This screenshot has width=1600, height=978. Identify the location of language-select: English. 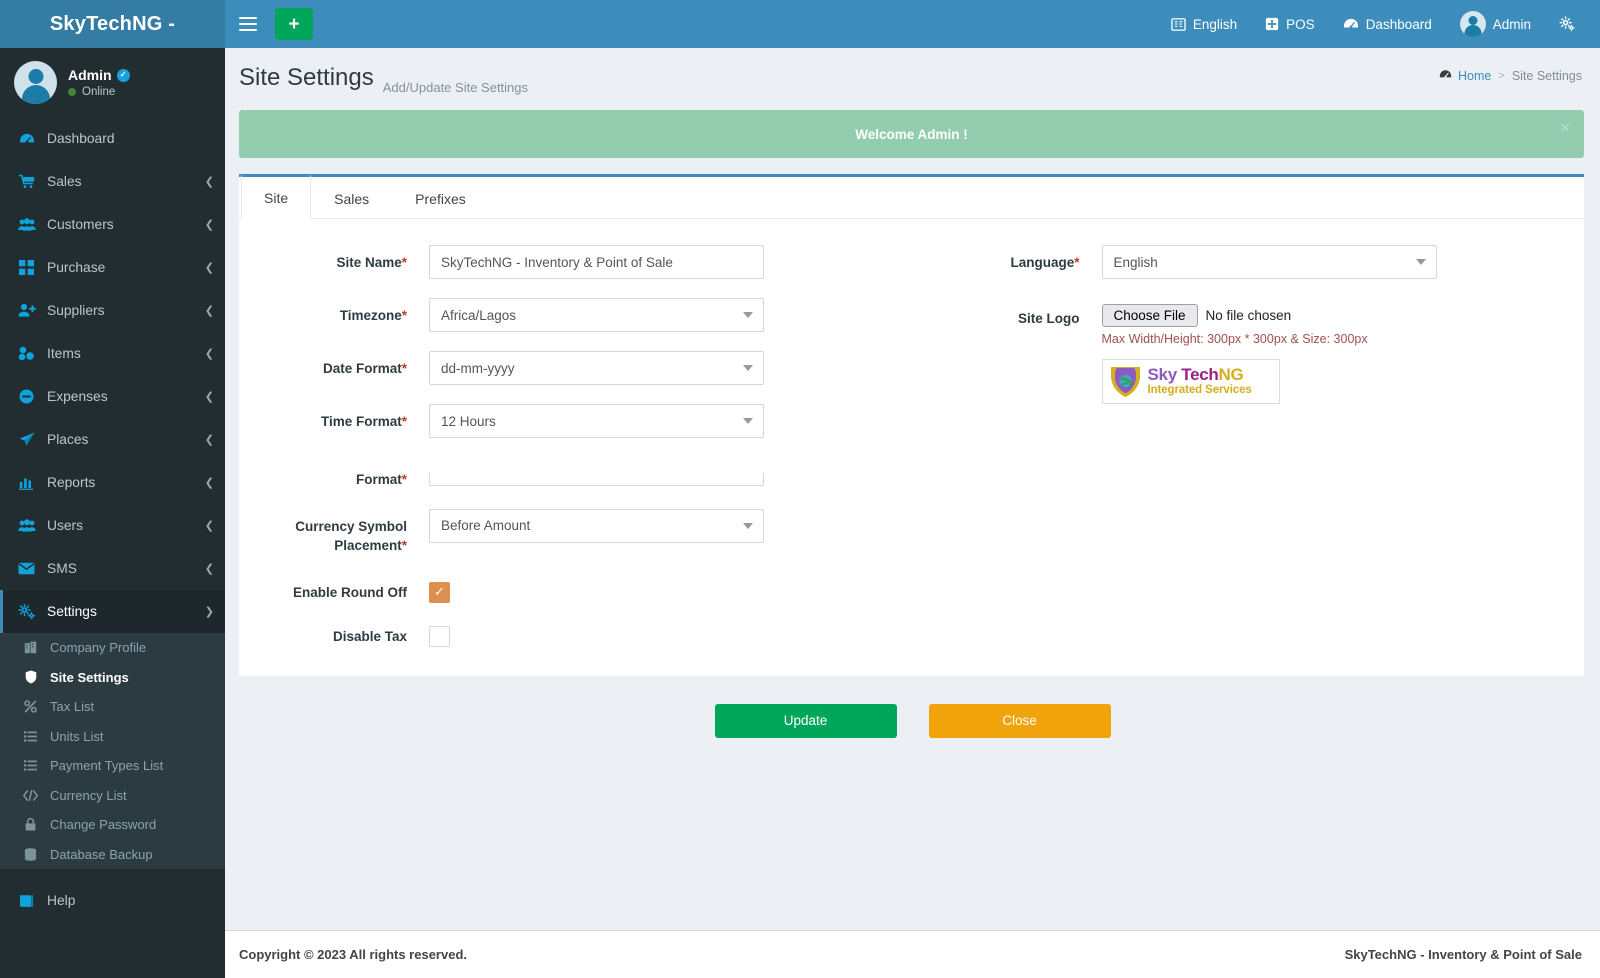
(1269, 262).